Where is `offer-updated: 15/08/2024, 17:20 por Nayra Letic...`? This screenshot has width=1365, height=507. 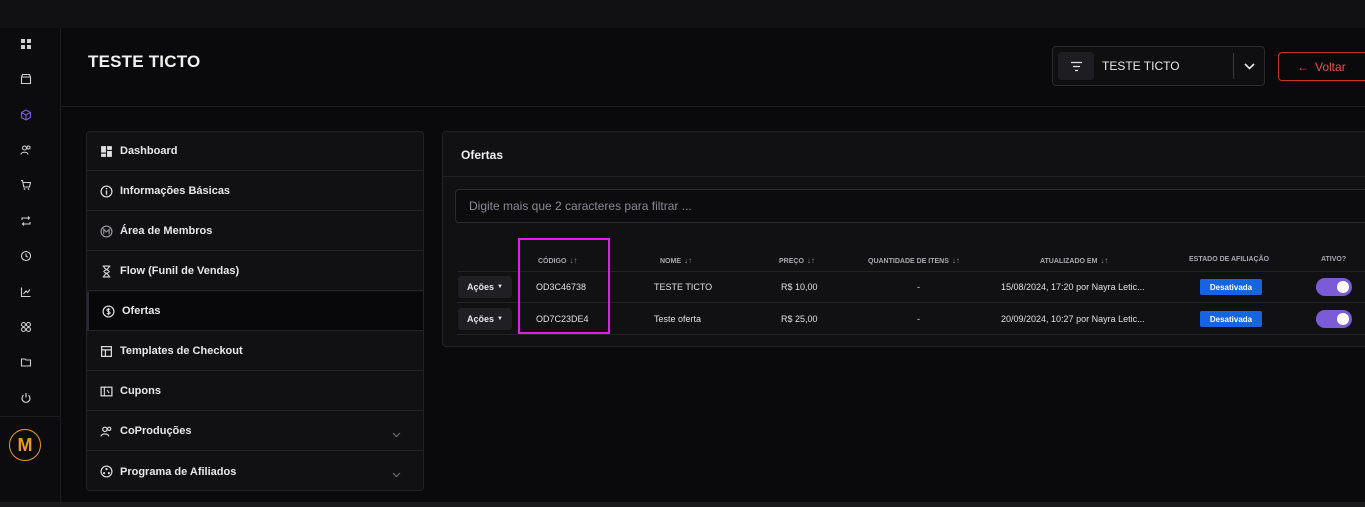
offer-updated: 15/08/2024, 17:20 por Nayra Letic... is located at coordinates (1073, 287).